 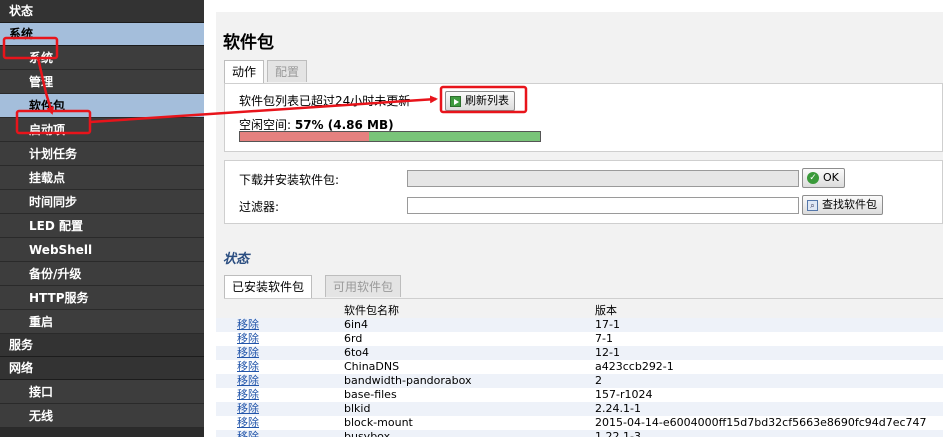 What do you see at coordinates (469, 423) in the screenshot?
I see `package-name: block-mount` at bounding box center [469, 423].